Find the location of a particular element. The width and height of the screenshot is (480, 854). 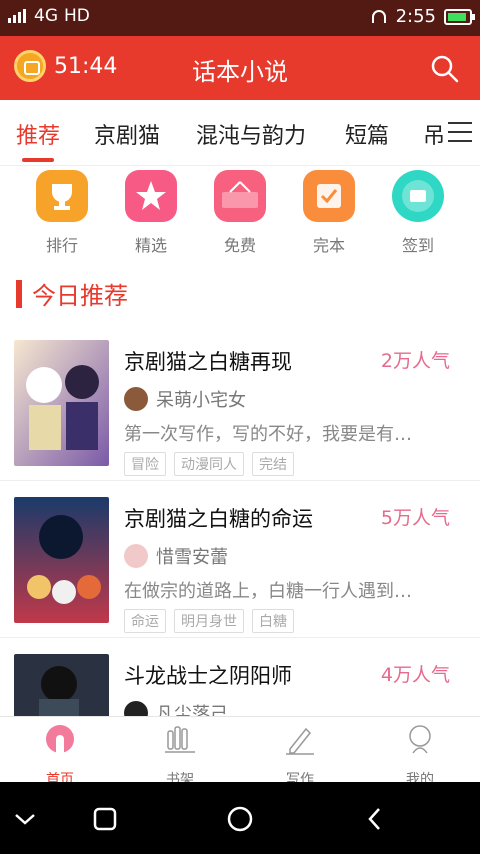

book-popularity: 2万人气 is located at coordinates (415, 361).